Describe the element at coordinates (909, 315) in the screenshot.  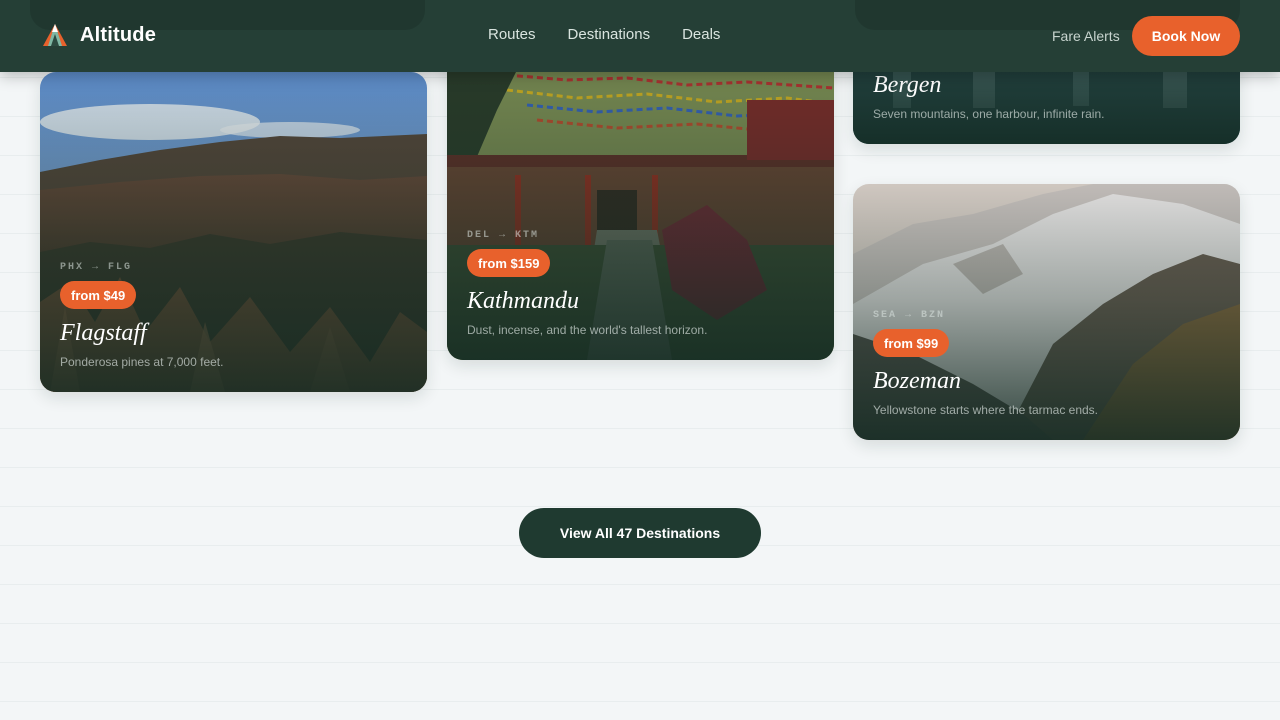
I see `route-code: SEA → BZN` at that location.